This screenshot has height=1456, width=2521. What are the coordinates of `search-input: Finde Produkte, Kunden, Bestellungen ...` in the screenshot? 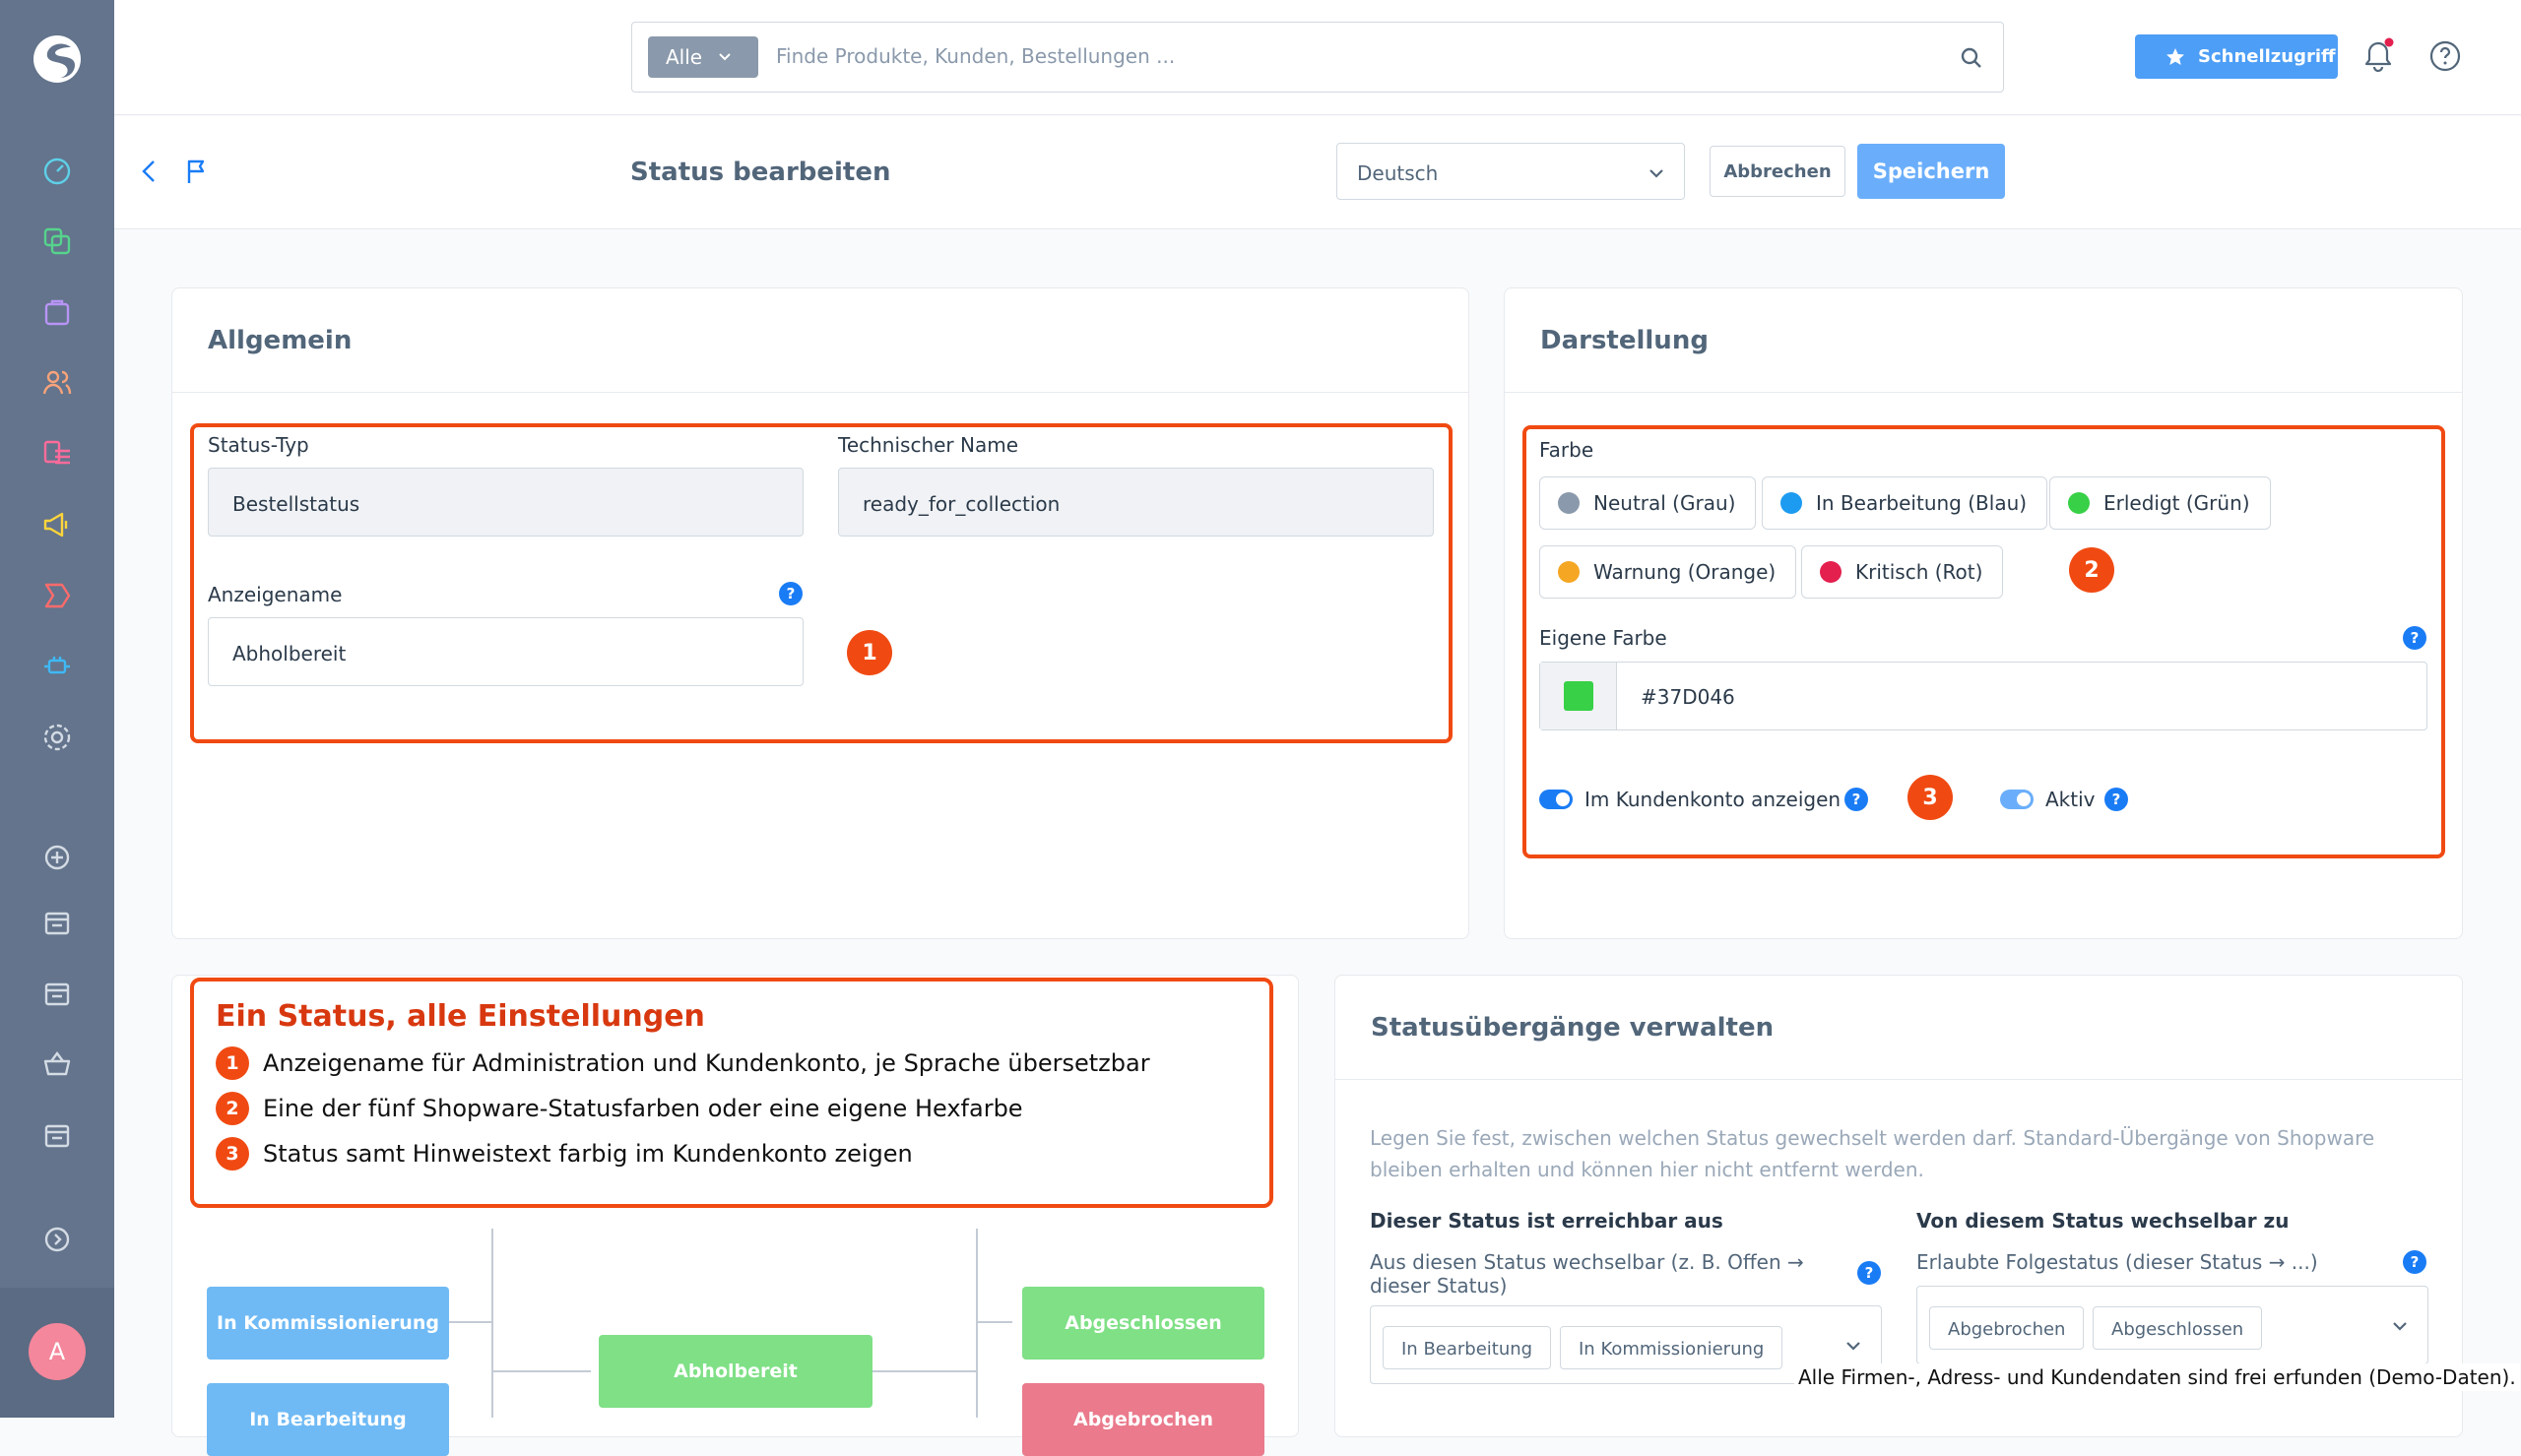 It's located at (975, 56).